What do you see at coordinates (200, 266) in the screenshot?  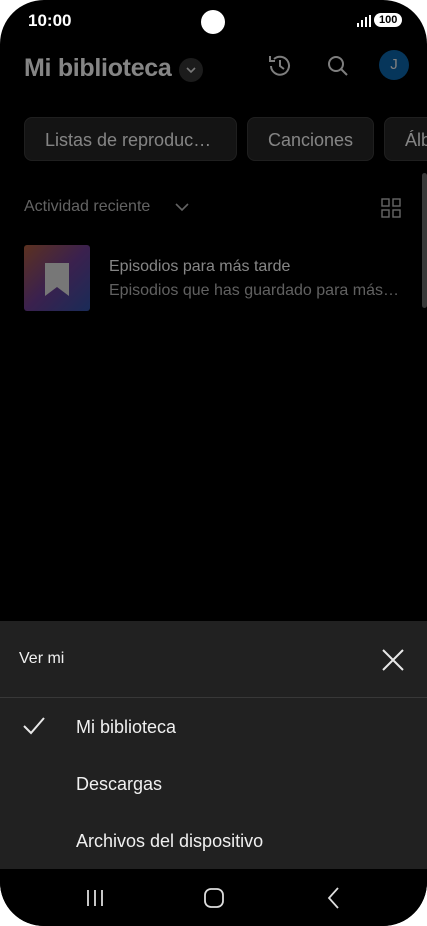 I see `item-title: Episodios para más tarde` at bounding box center [200, 266].